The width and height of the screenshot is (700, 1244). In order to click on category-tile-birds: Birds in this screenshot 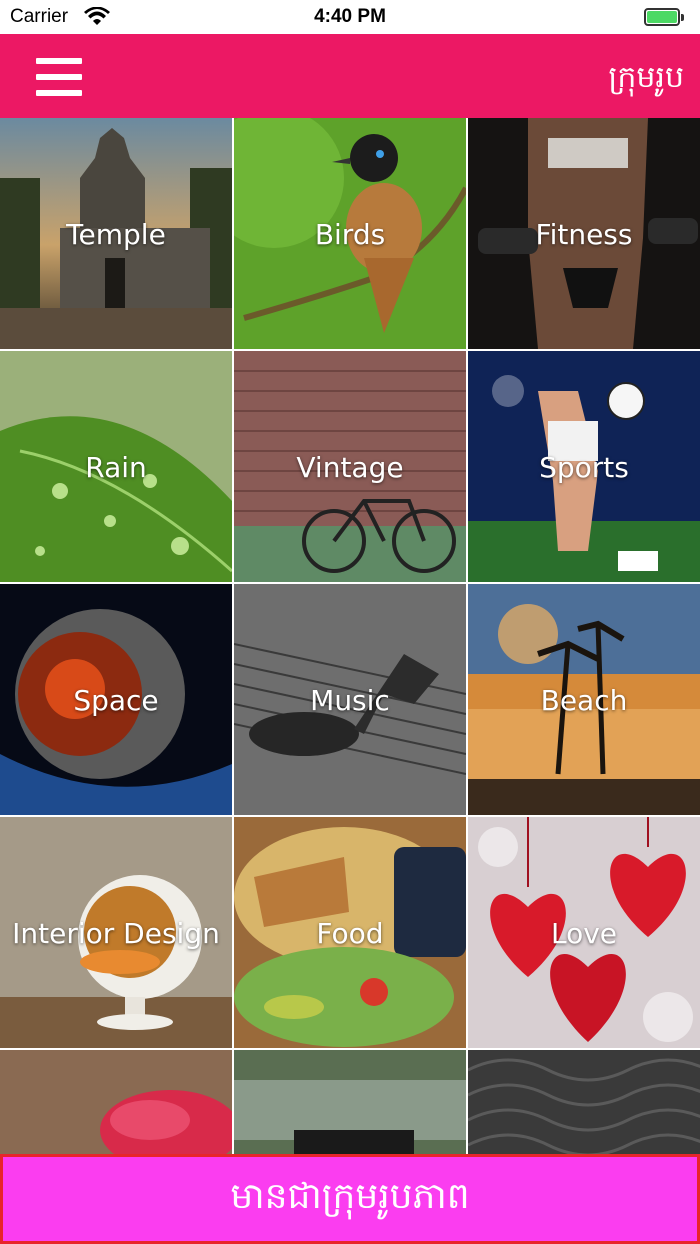, I will do `click(350, 233)`.